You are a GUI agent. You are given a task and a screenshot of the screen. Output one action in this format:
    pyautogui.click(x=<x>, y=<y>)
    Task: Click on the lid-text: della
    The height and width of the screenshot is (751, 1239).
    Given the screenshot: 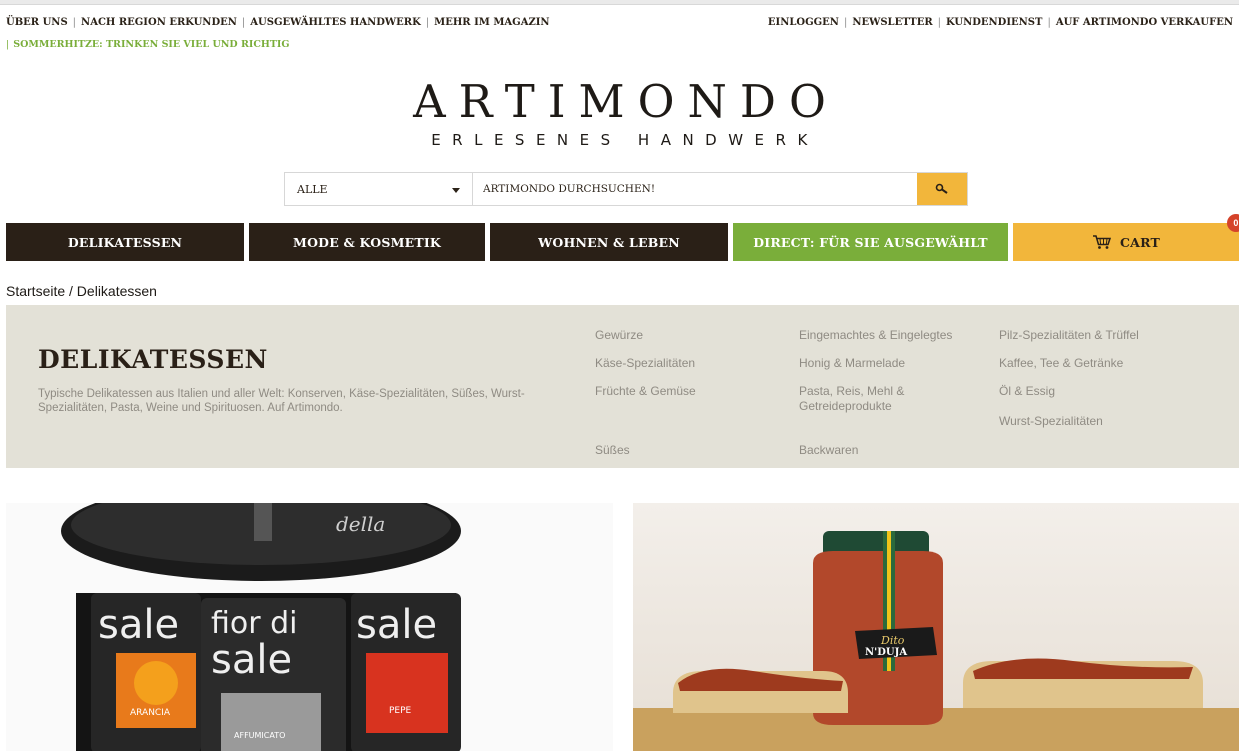 What is the action you would take?
    pyautogui.click(x=360, y=524)
    